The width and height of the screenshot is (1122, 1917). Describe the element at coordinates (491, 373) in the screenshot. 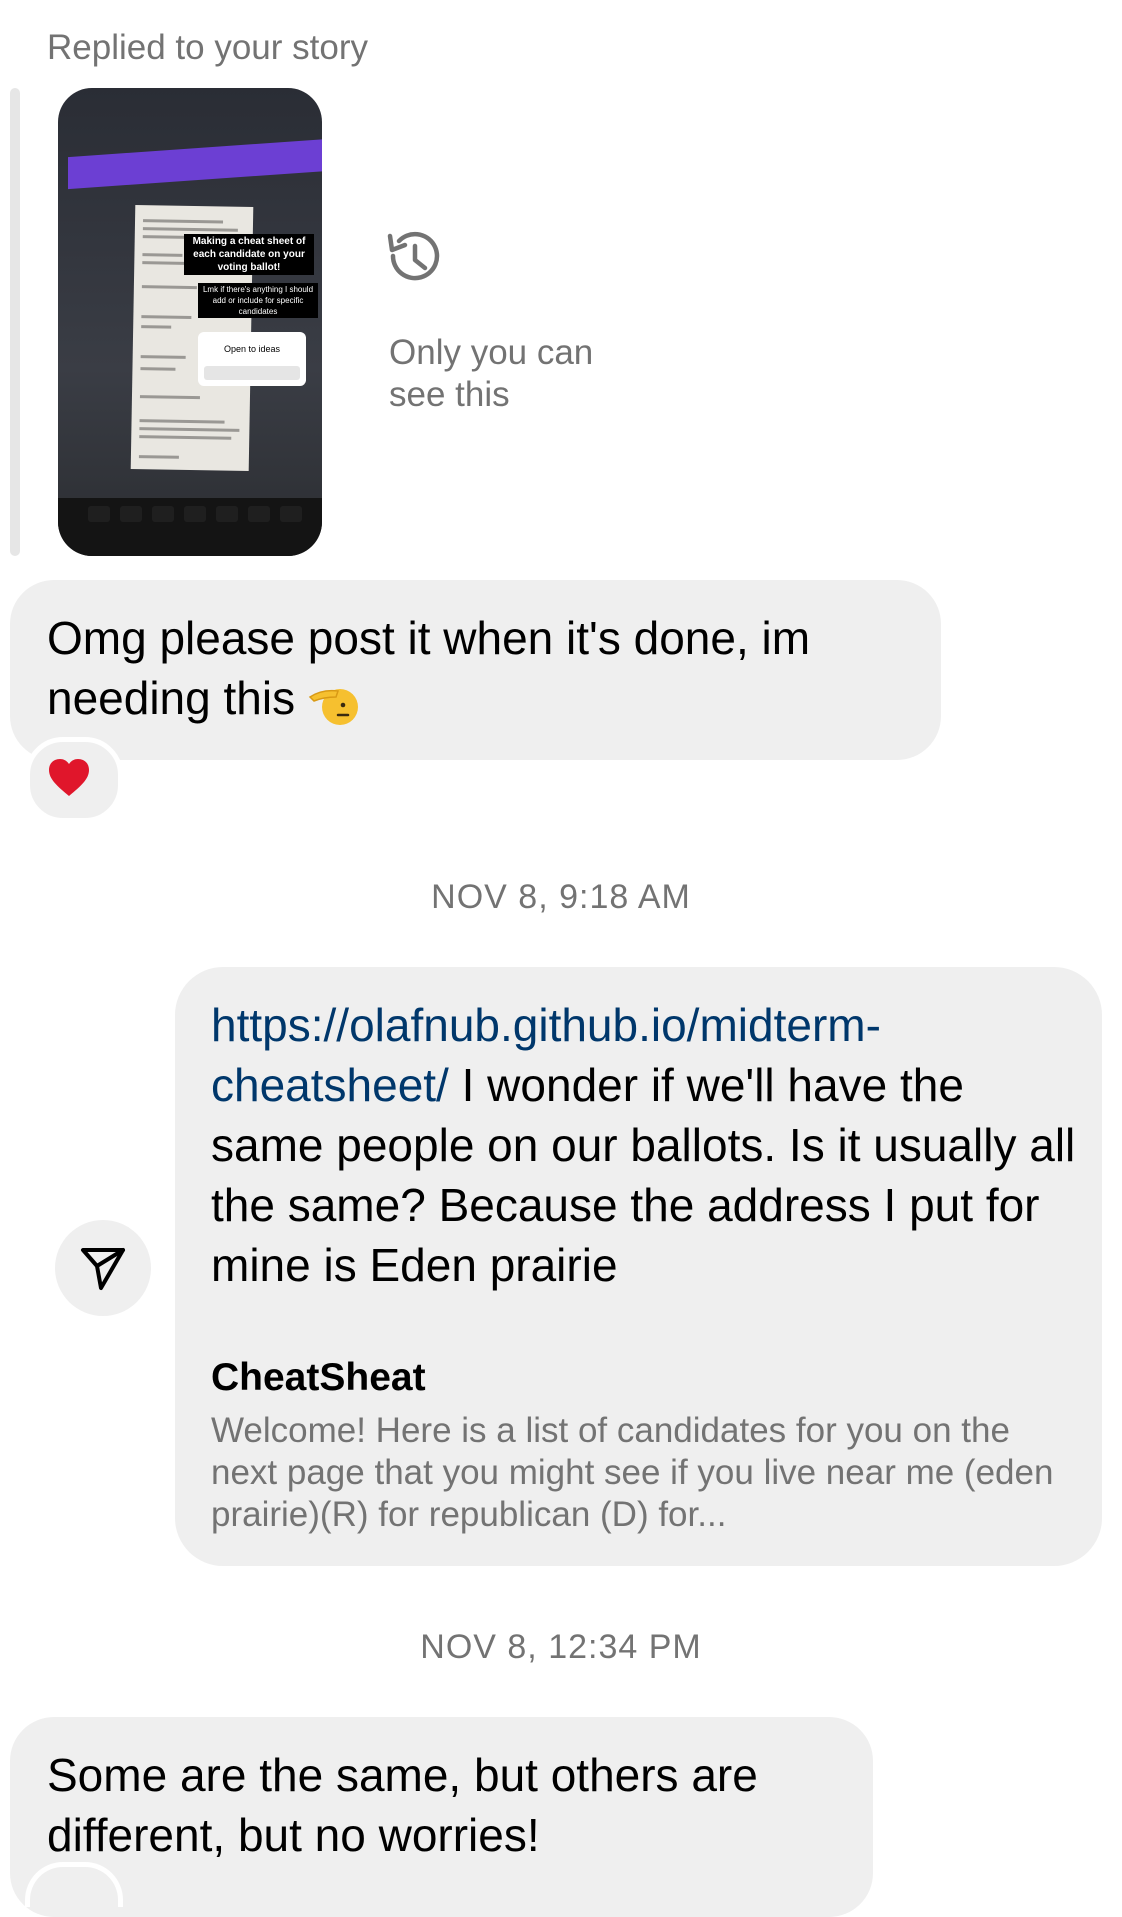

I see `private-note: Only you can see this` at that location.